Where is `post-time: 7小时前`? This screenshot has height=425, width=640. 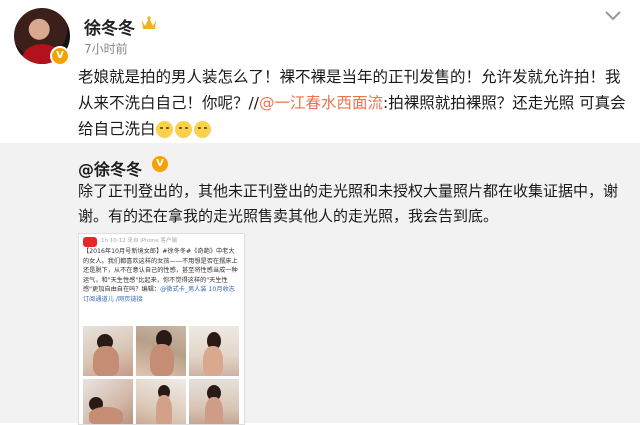 post-time: 7小时前 is located at coordinates (106, 48).